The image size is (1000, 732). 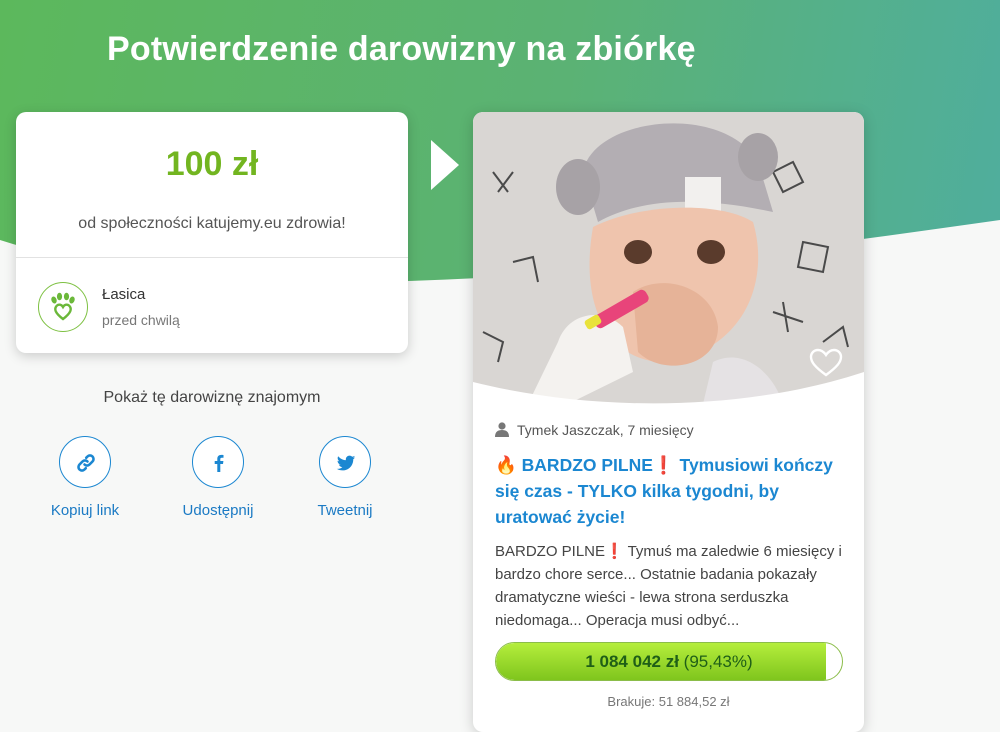 I want to click on donor-avatar, so click(x=63, y=307).